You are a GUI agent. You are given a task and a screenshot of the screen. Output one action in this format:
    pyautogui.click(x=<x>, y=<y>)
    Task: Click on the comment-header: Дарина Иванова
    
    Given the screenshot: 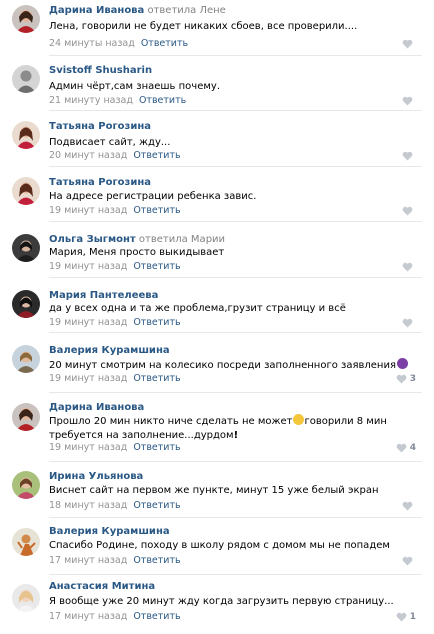 What is the action you would take?
    pyautogui.click(x=96, y=408)
    